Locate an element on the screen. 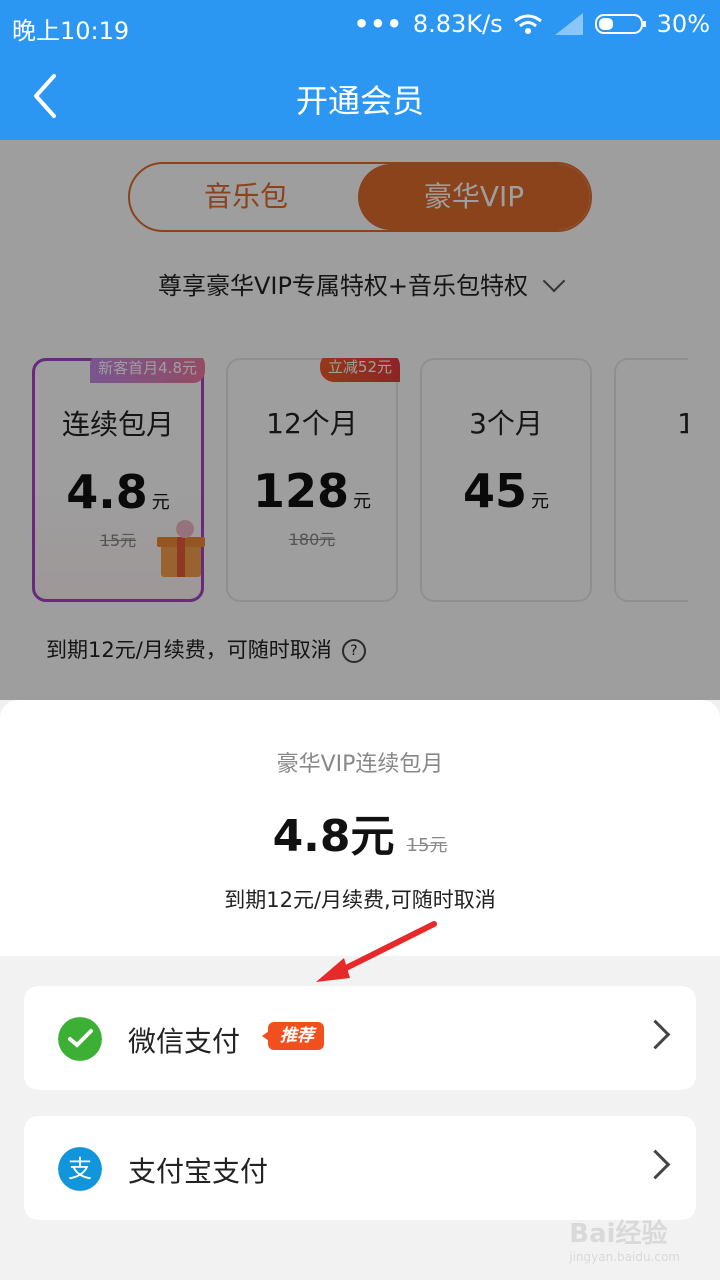 Image resolution: width=720 pixels, height=1280 pixels. wechat-pay-icon is located at coordinates (80, 1039).